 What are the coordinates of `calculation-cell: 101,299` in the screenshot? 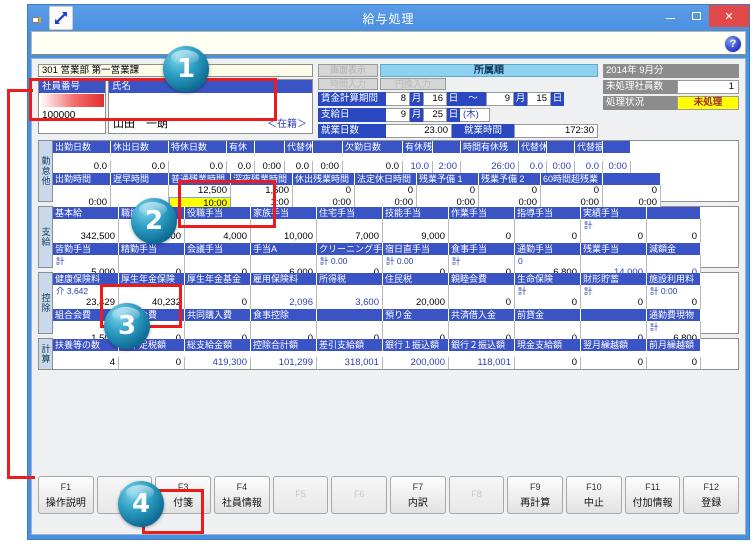 It's located at (284, 363).